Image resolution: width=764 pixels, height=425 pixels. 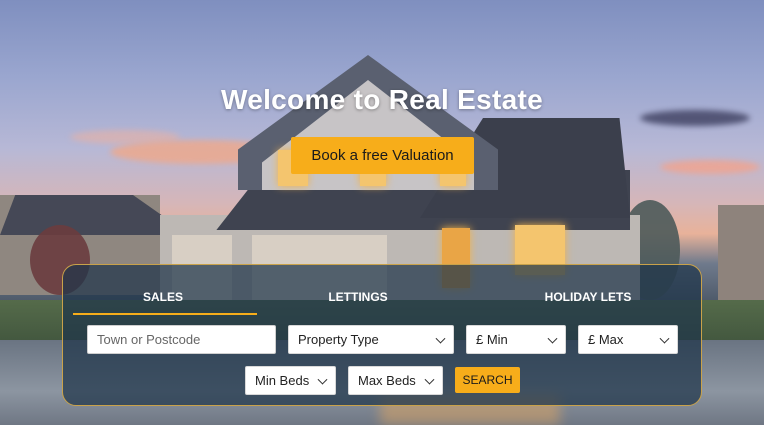 What do you see at coordinates (516, 339) in the screenshot?
I see `min-price-select: £ Min` at bounding box center [516, 339].